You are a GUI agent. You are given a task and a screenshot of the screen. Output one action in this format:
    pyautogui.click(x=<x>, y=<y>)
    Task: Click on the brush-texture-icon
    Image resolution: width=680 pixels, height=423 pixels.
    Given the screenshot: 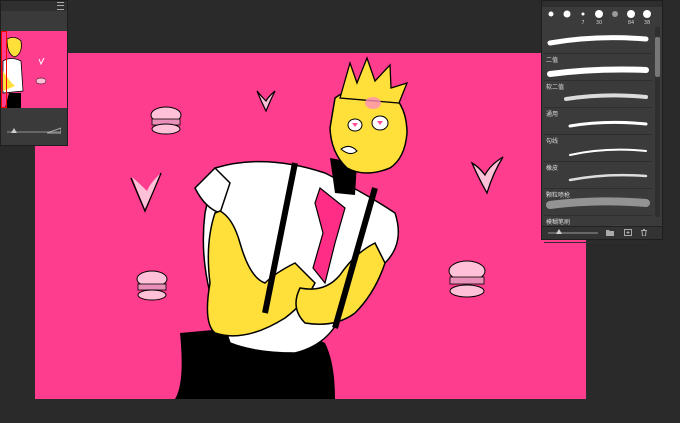 What is the action you would take?
    pyautogui.click(x=615, y=14)
    